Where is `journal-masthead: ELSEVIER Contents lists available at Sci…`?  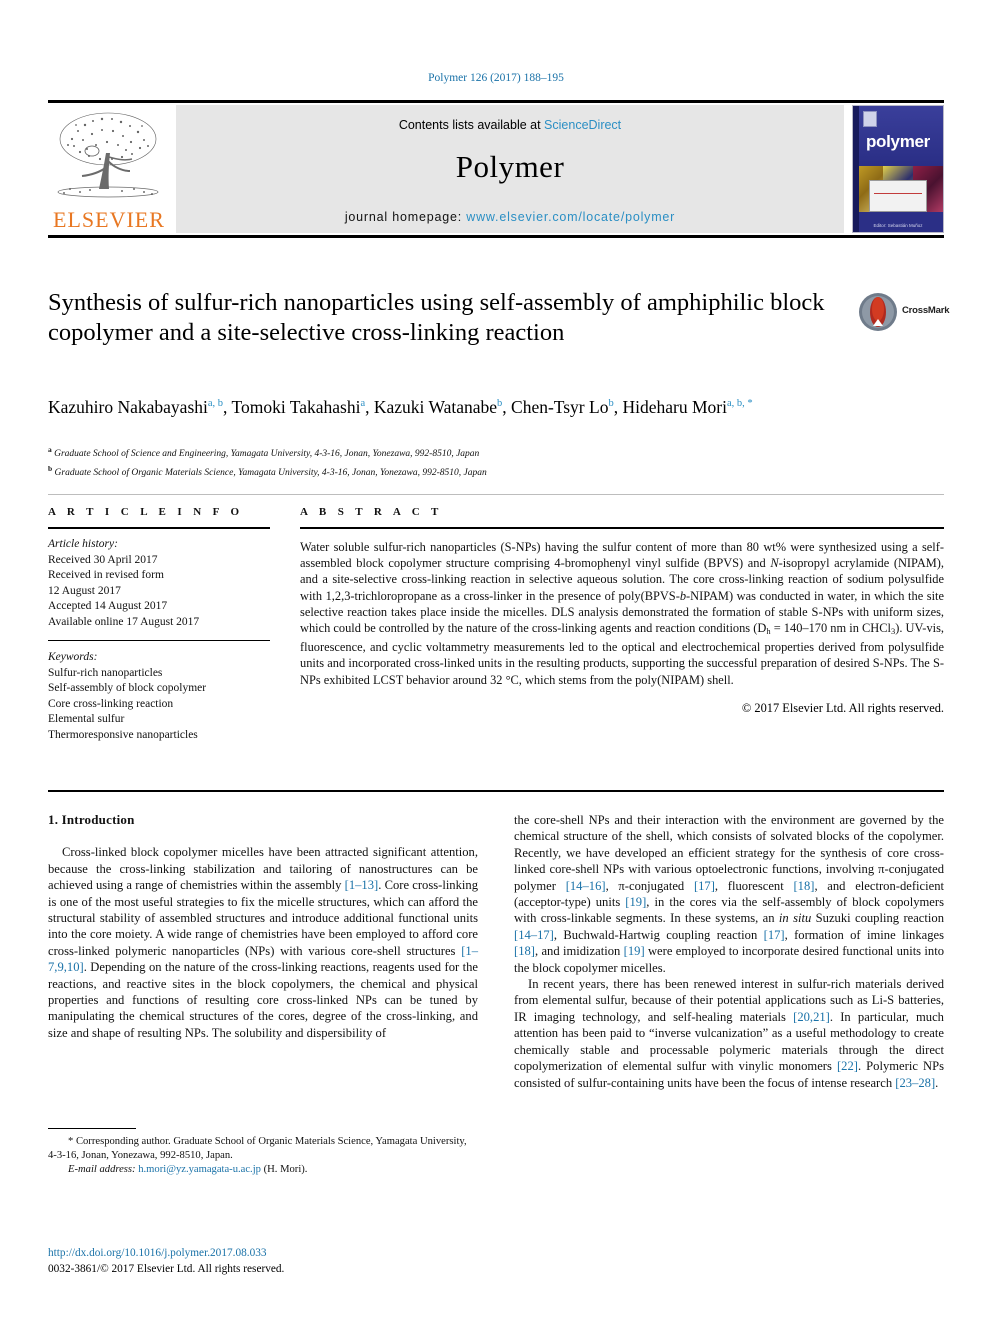
journal-masthead: ELSEVIER Contents lists available at Sci… is located at coordinates (496, 169).